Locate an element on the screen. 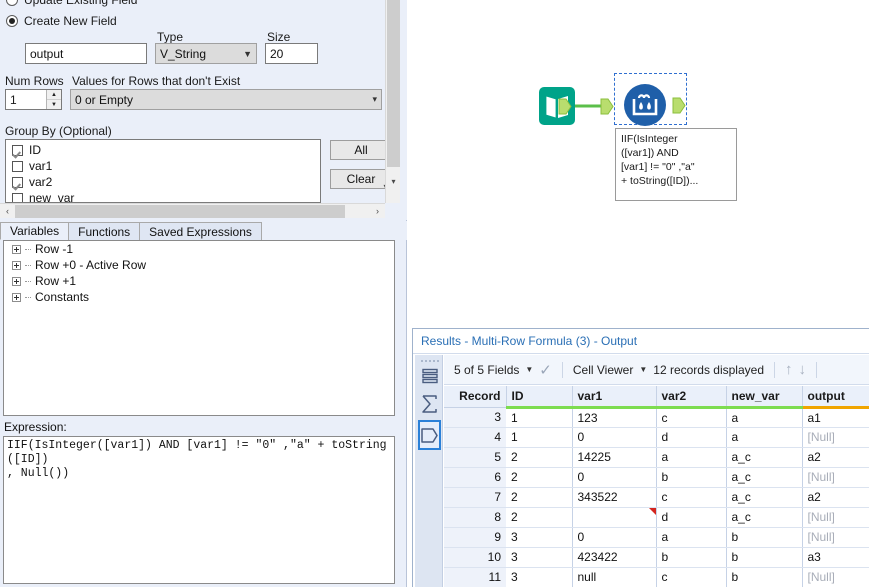 The image size is (869, 587). values-for-rows-select: 0 or Empty ▾ is located at coordinates (226, 99).